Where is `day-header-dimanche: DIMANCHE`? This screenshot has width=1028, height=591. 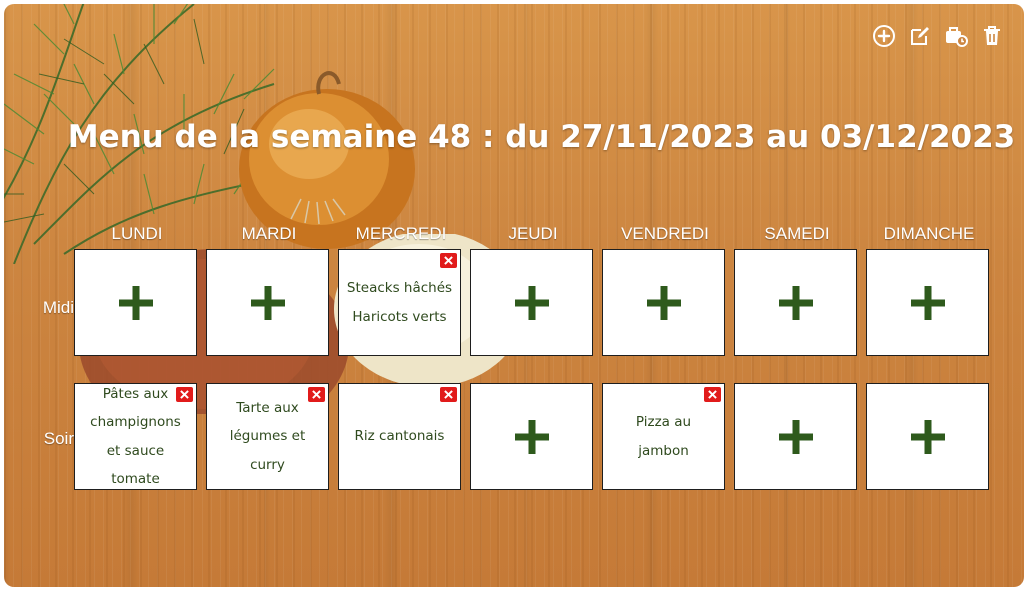
day-header-dimanche: DIMANCHE is located at coordinates (929, 233).